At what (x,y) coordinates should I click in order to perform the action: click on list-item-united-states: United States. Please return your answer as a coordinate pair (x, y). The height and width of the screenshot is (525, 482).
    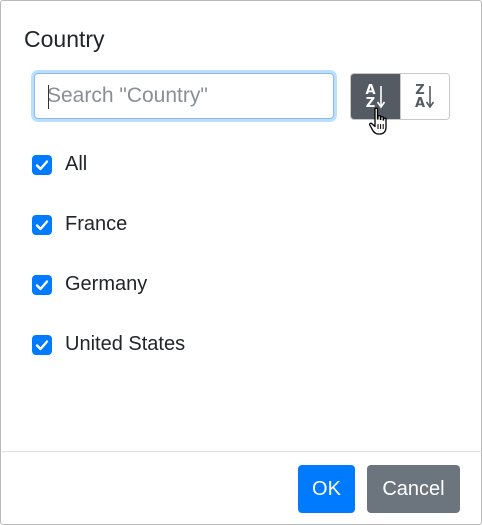
    Looking at the image, I should click on (108, 344).